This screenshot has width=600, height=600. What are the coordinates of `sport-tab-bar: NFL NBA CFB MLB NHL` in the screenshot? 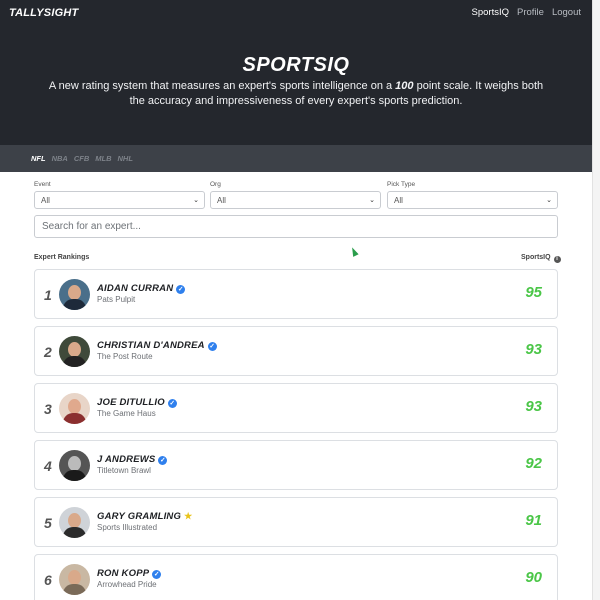 It's located at (296, 158).